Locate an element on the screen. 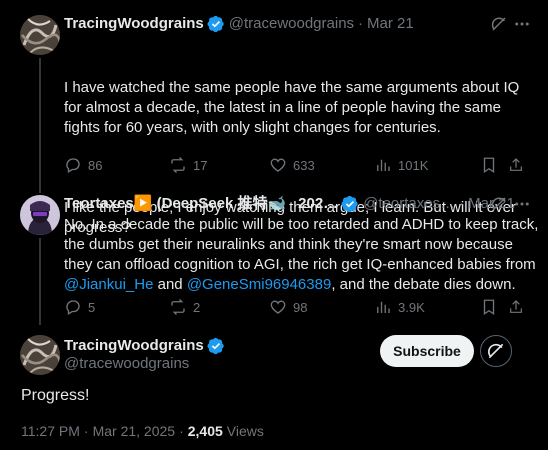 This screenshot has height=450, width=548. tweet-text-part: and is located at coordinates (170, 284).